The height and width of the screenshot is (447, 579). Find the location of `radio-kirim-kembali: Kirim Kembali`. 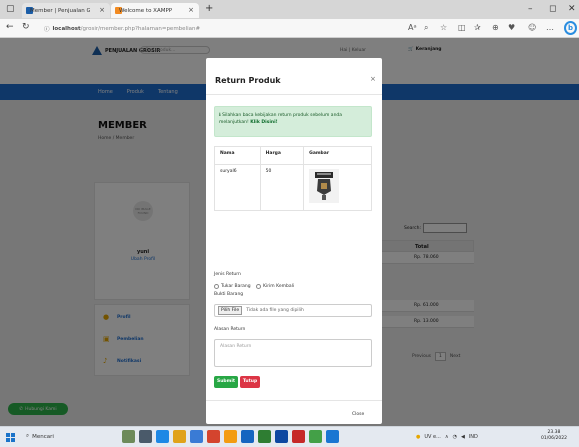

radio-kirim-kembali: Kirim Kembali is located at coordinates (275, 286).